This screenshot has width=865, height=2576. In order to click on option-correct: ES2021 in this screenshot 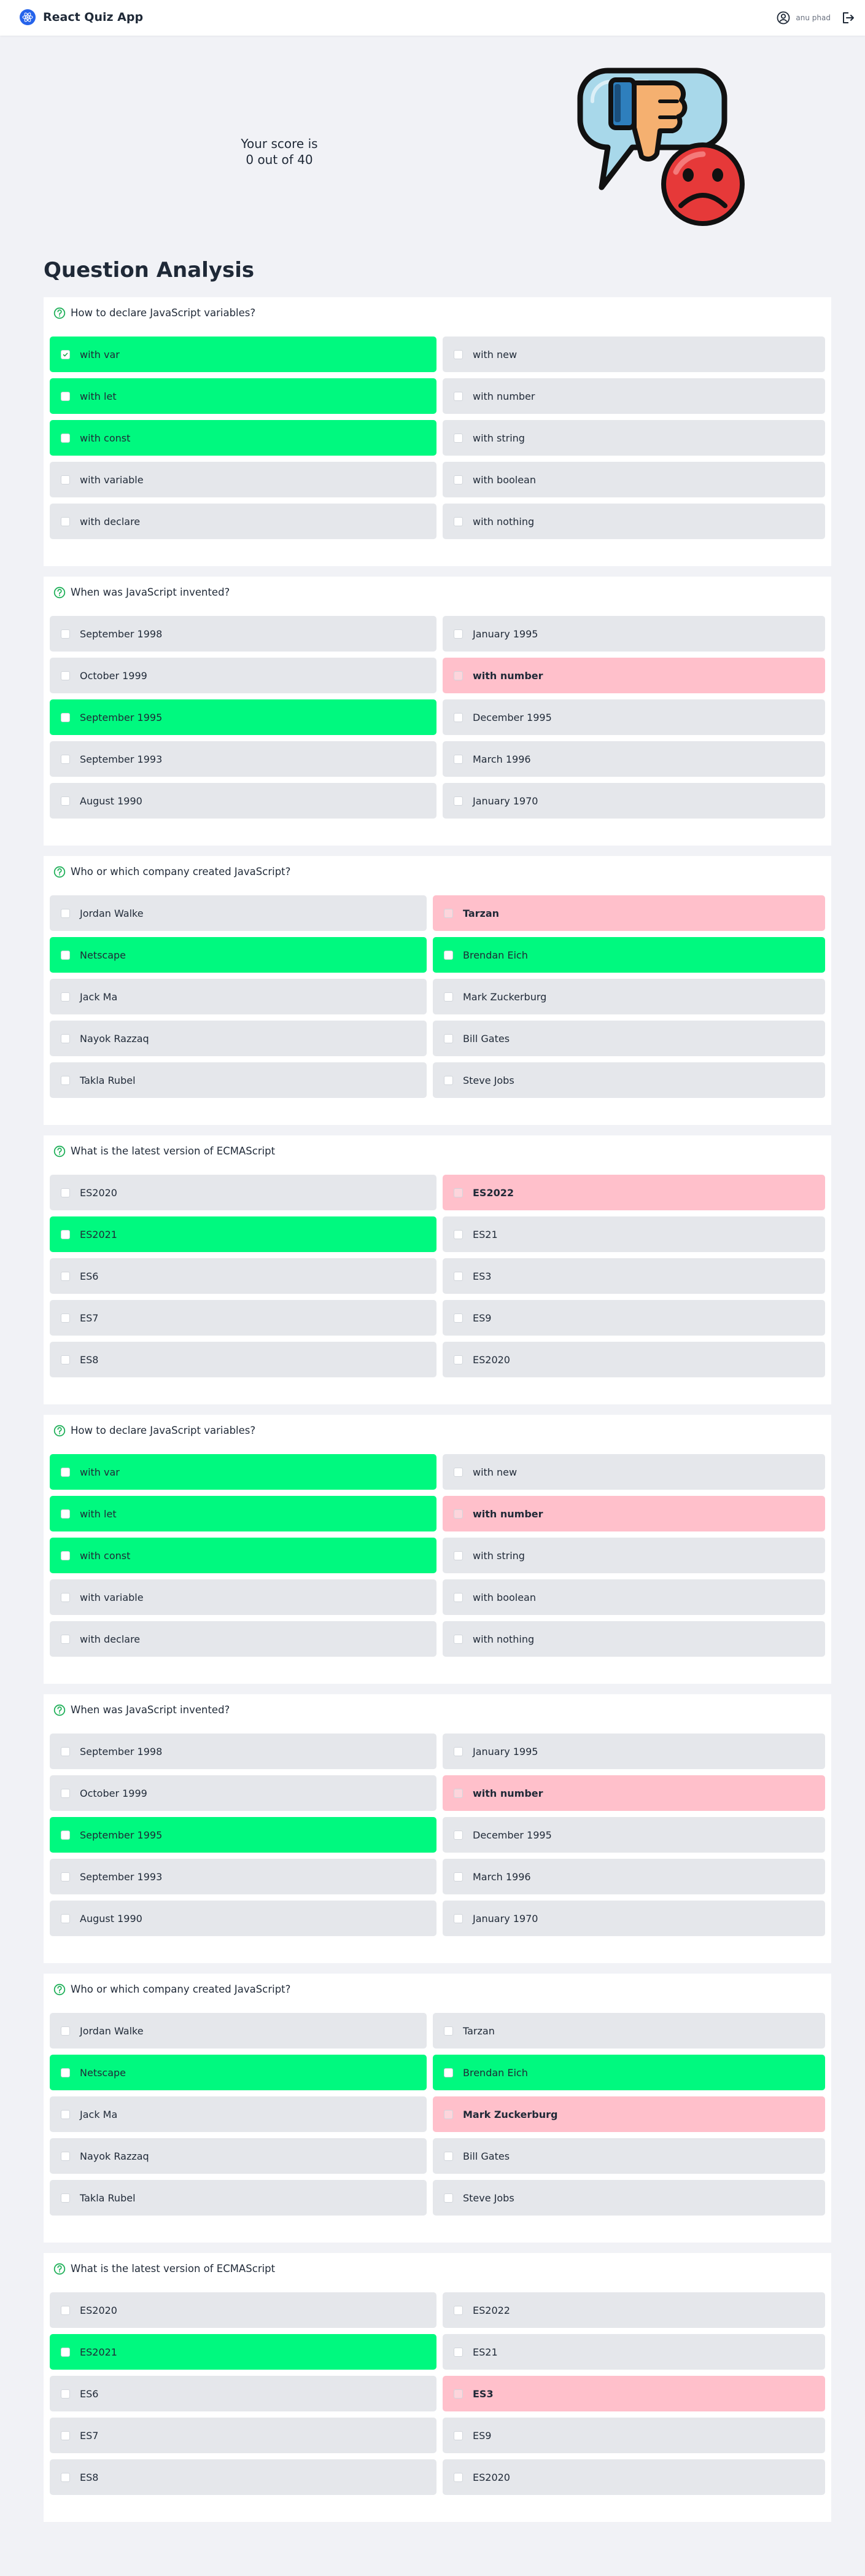, I will do `click(243, 2352)`.